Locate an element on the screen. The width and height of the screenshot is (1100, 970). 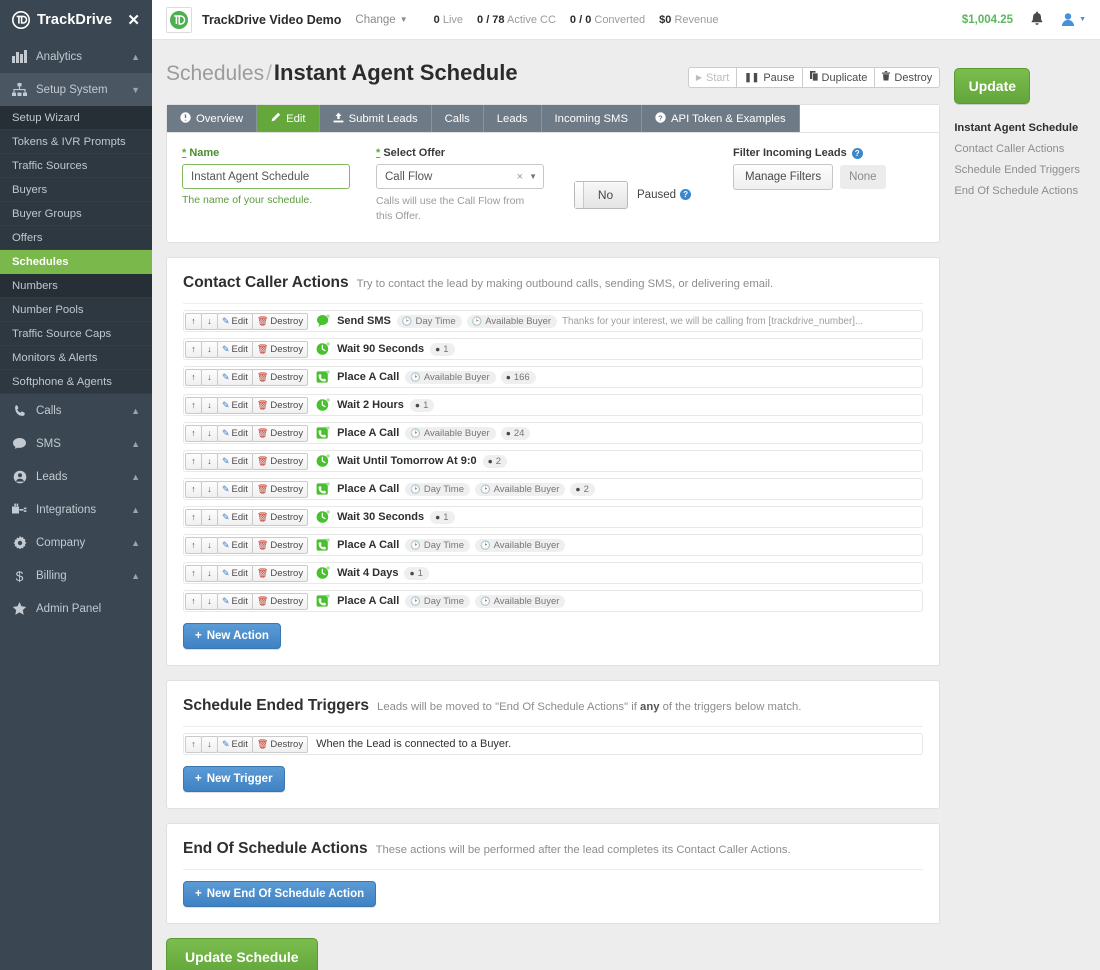
sidebar-item-admin-panel: Admin Panel is located at coordinates (76, 608).